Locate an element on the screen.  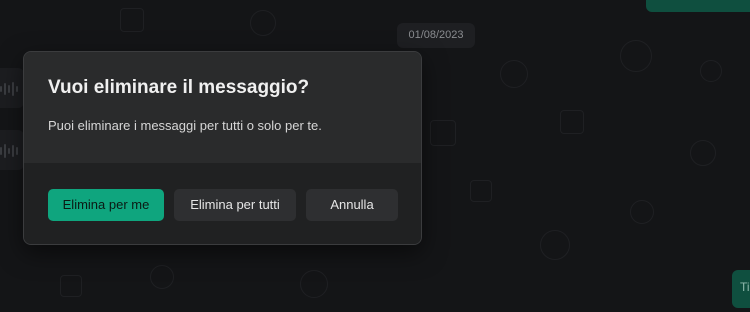
dialog-title: Vuoi eliminare il messaggio? is located at coordinates (179, 87).